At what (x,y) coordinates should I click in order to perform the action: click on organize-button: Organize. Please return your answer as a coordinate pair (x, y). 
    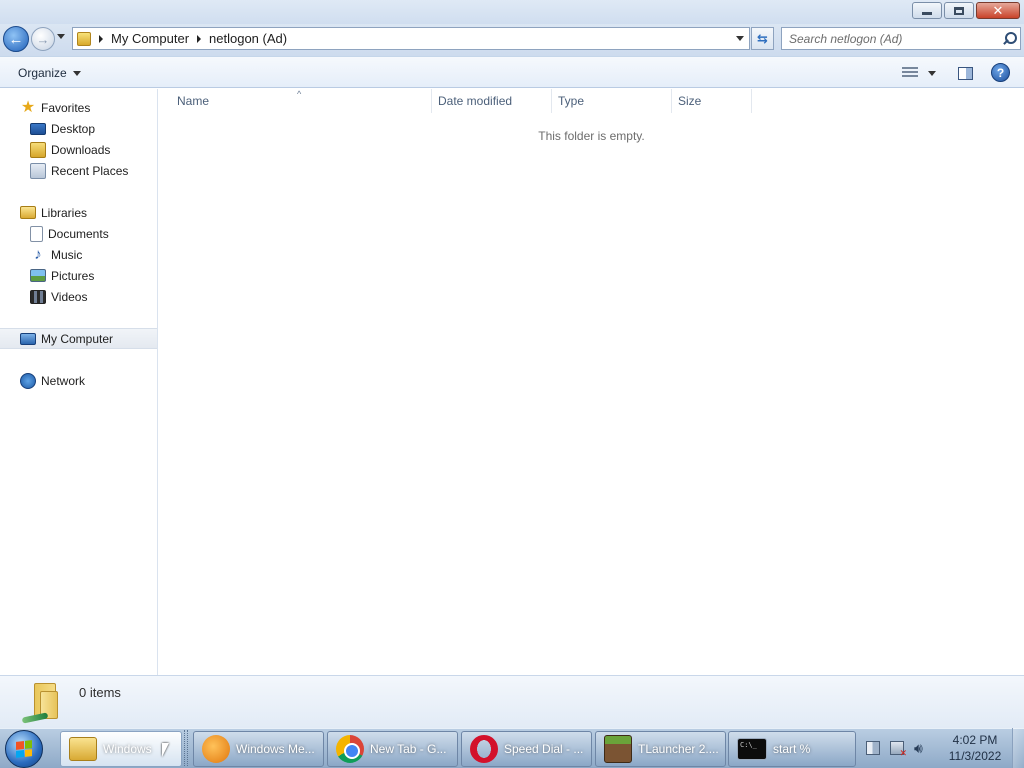
    Looking at the image, I should click on (49, 73).